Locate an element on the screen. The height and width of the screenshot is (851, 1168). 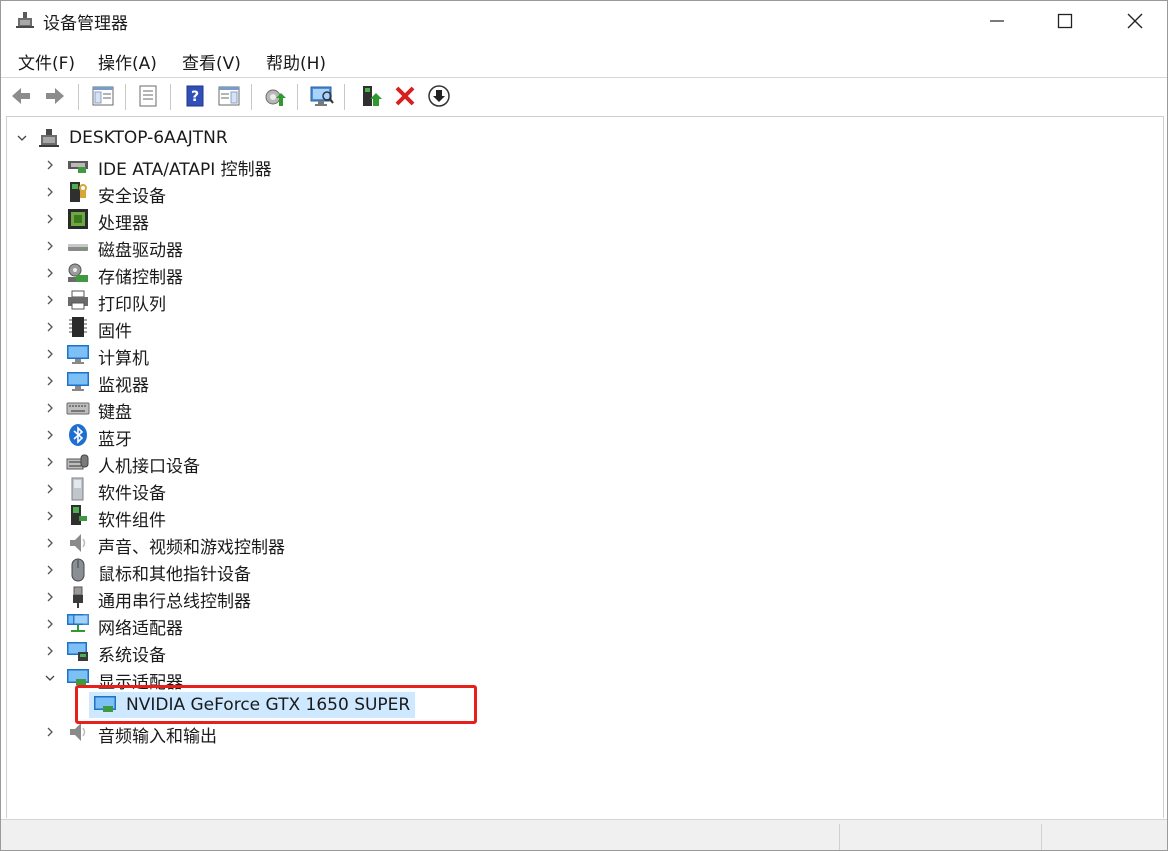
tree-category-bluetooth: 蓝牙 is located at coordinates (581, 436).